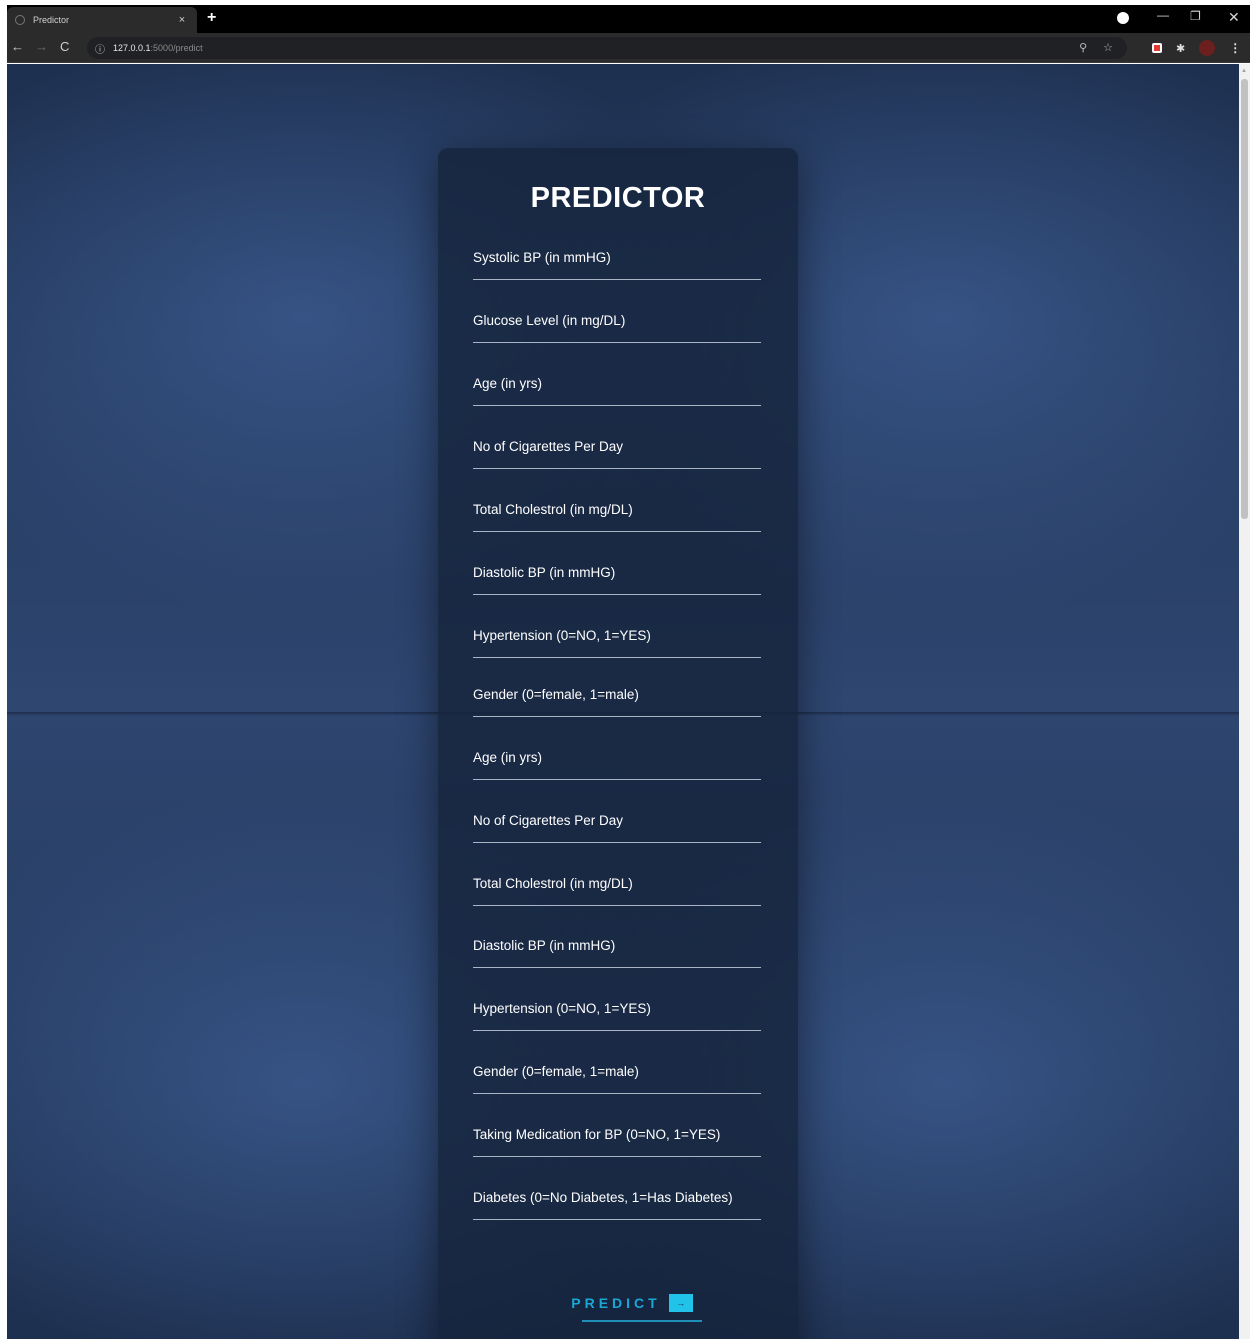  What do you see at coordinates (1235, 48) in the screenshot?
I see `kebab-menu-icon: ⋮` at bounding box center [1235, 48].